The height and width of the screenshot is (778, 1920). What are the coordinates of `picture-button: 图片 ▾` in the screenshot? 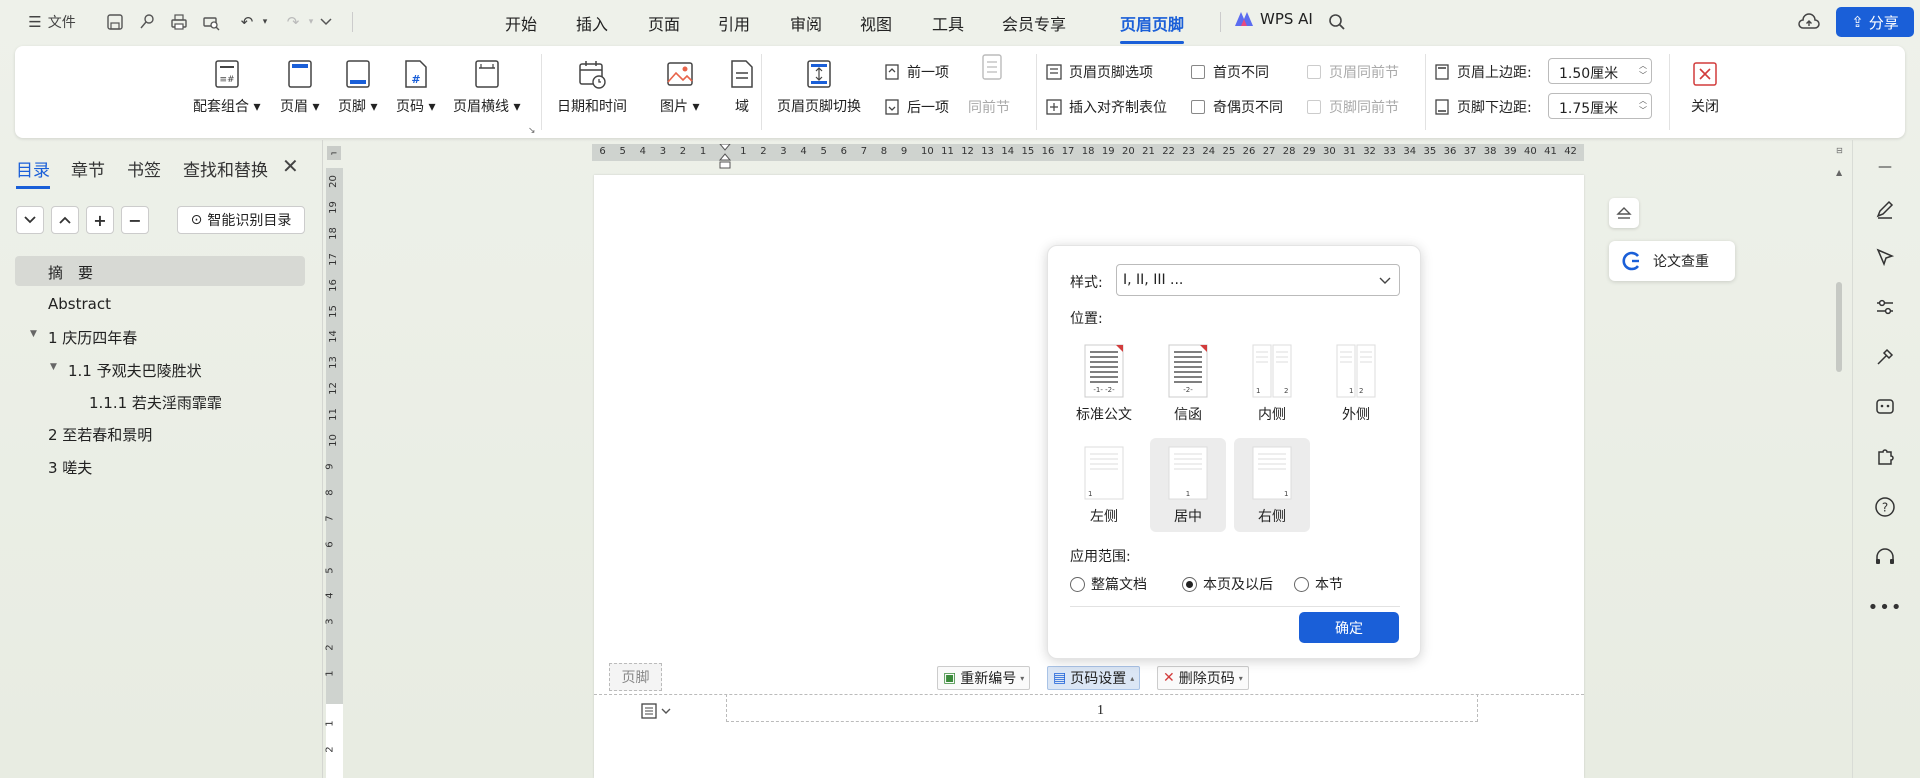 It's located at (679, 87).